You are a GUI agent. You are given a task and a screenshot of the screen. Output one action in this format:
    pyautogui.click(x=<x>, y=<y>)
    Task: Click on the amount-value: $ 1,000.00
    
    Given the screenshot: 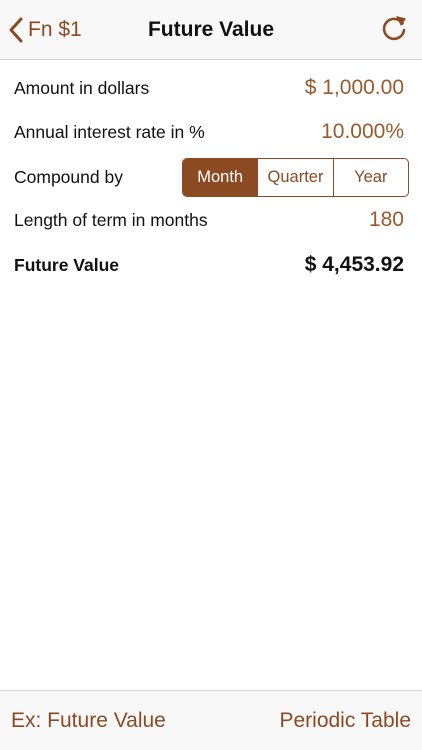 What is the action you would take?
    pyautogui.click(x=354, y=88)
    